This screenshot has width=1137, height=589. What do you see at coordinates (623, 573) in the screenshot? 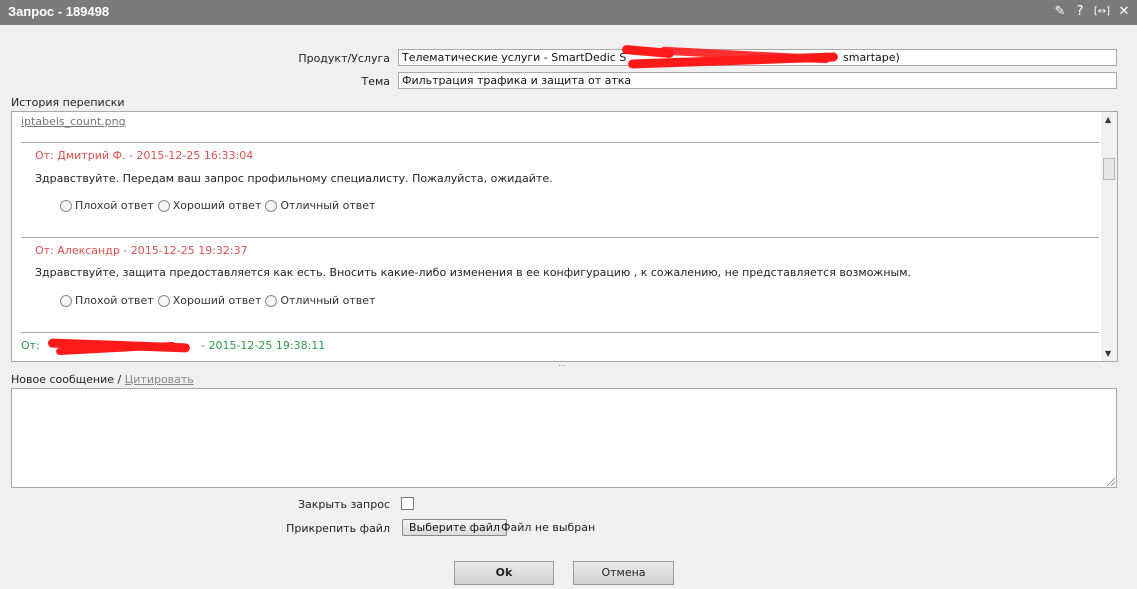
I see `cancel-button: Отмена` at bounding box center [623, 573].